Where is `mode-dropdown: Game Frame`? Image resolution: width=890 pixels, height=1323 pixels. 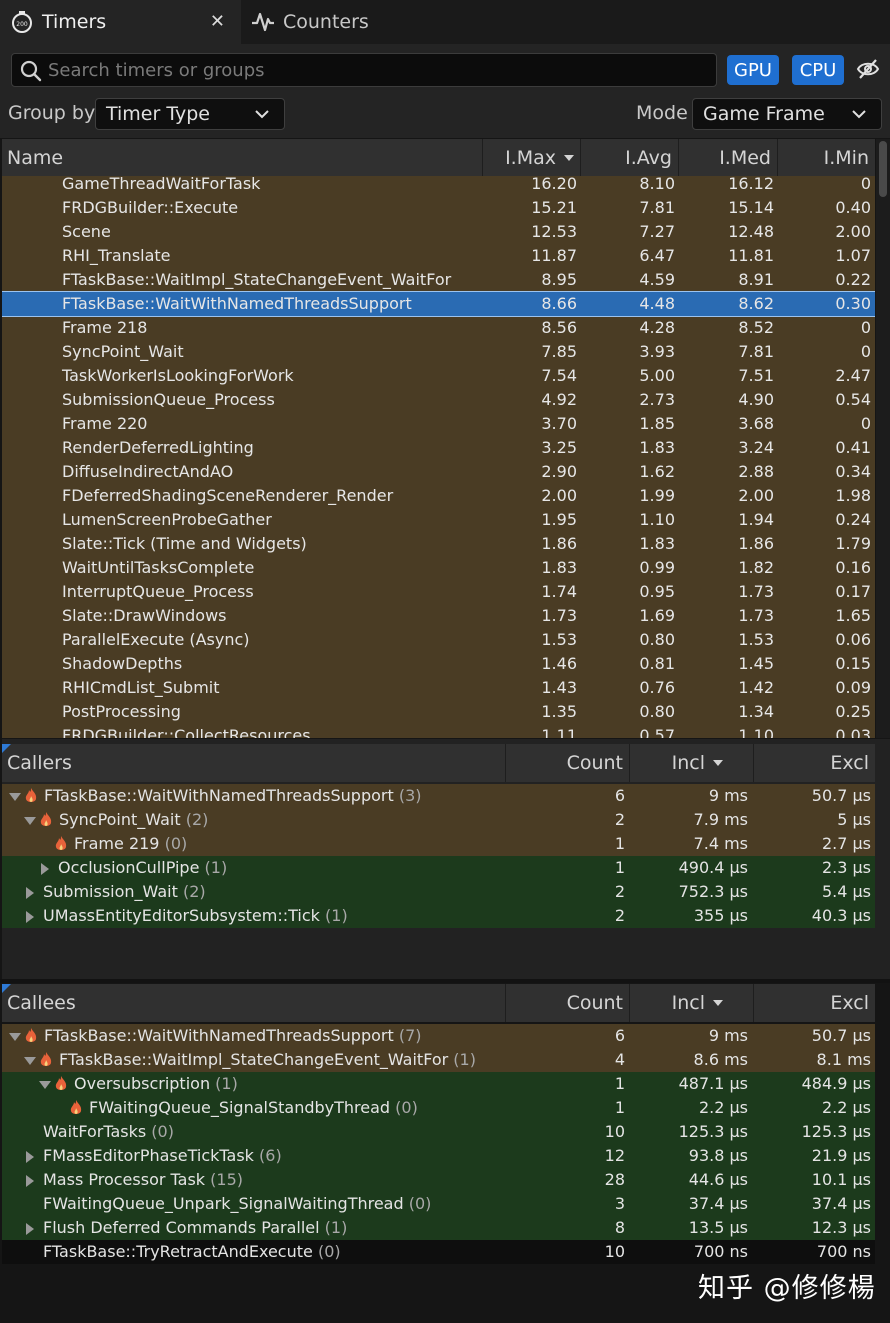 mode-dropdown: Game Frame is located at coordinates (787, 114).